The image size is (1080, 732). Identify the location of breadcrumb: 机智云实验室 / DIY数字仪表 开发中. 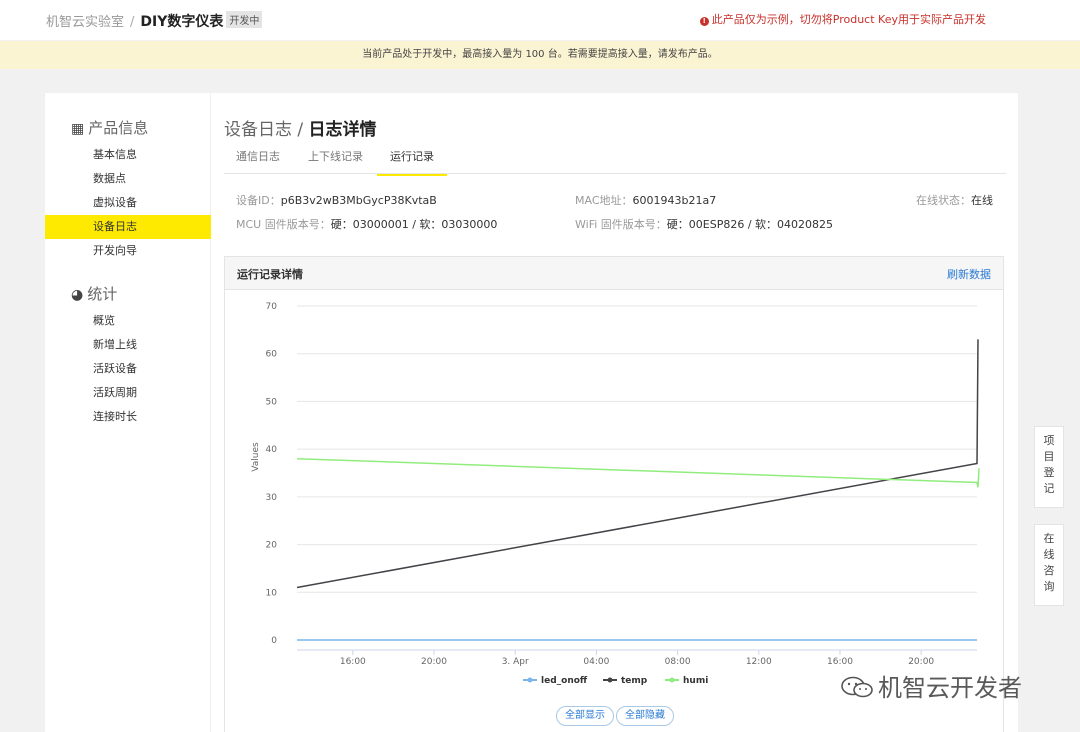
(154, 21).